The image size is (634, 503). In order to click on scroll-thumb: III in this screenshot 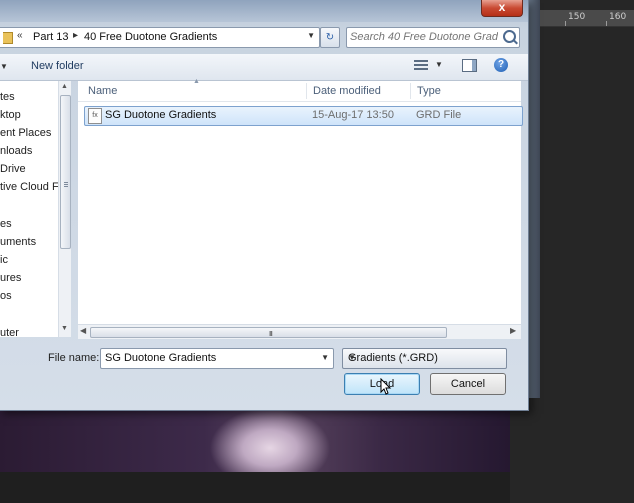, I will do `click(268, 332)`.